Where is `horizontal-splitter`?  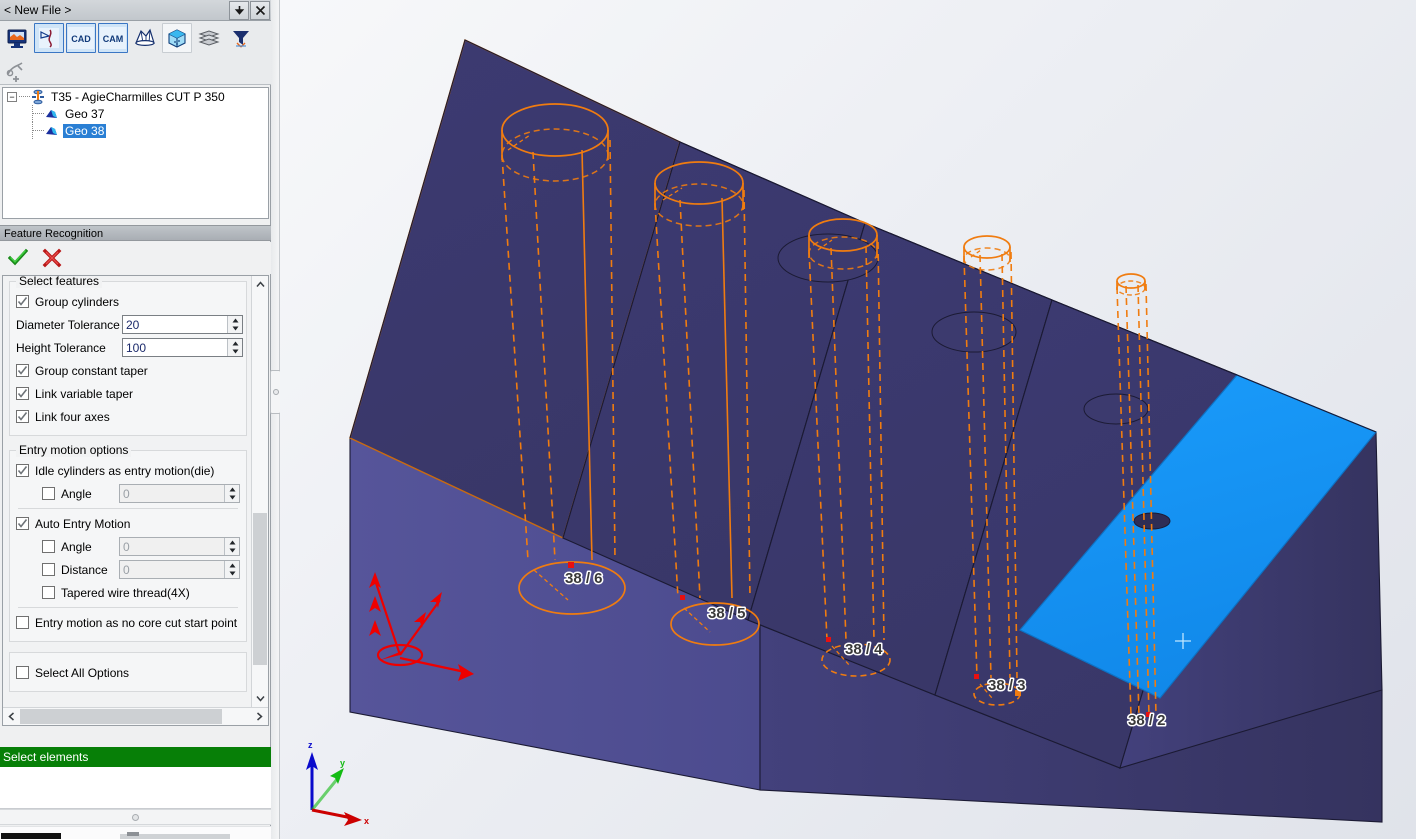 horizontal-splitter is located at coordinates (135, 817).